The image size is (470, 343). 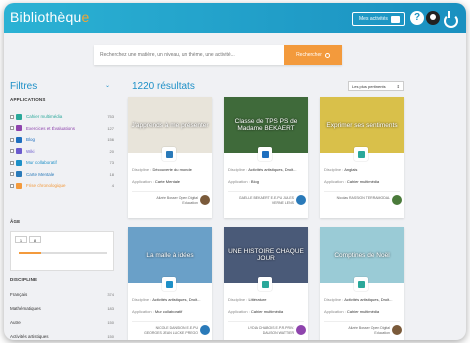 What do you see at coordinates (271, 330) in the screenshot?
I see `card-author: LYDIA CHABOIS E.P.R.PRIV. DAUSON WATTIER` at bounding box center [271, 330].